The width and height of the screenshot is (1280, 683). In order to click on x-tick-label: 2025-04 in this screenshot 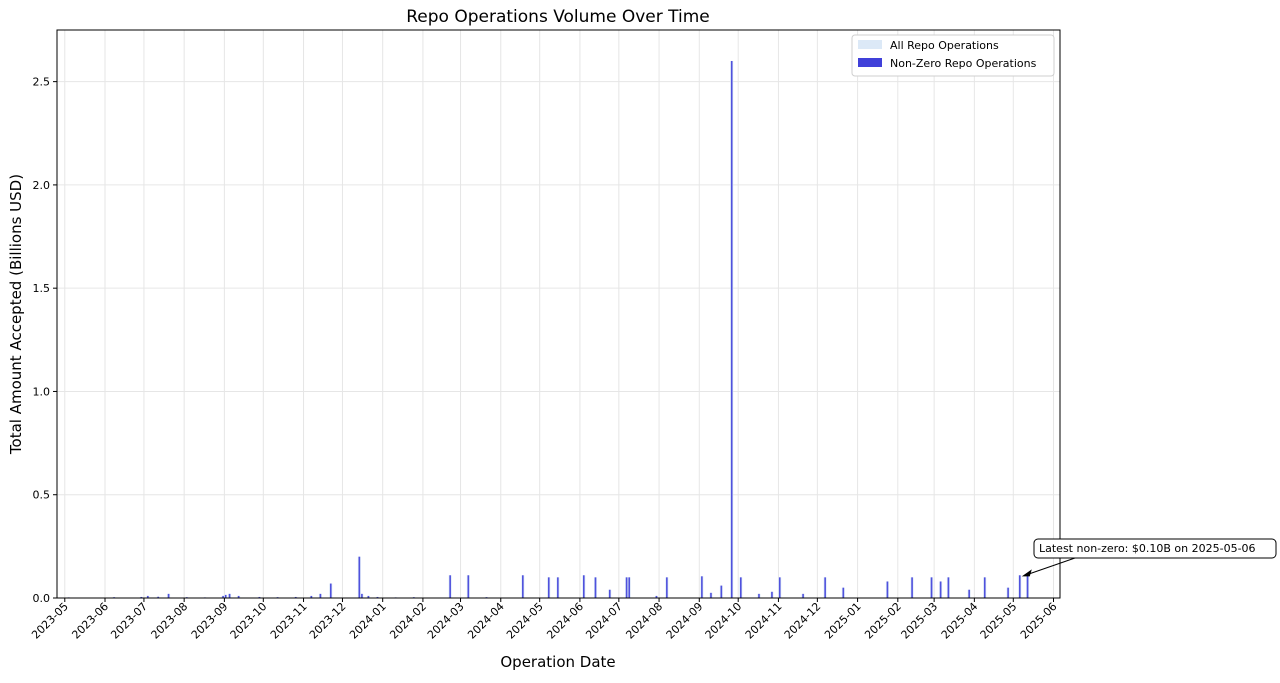, I will do `click(960, 621)`.